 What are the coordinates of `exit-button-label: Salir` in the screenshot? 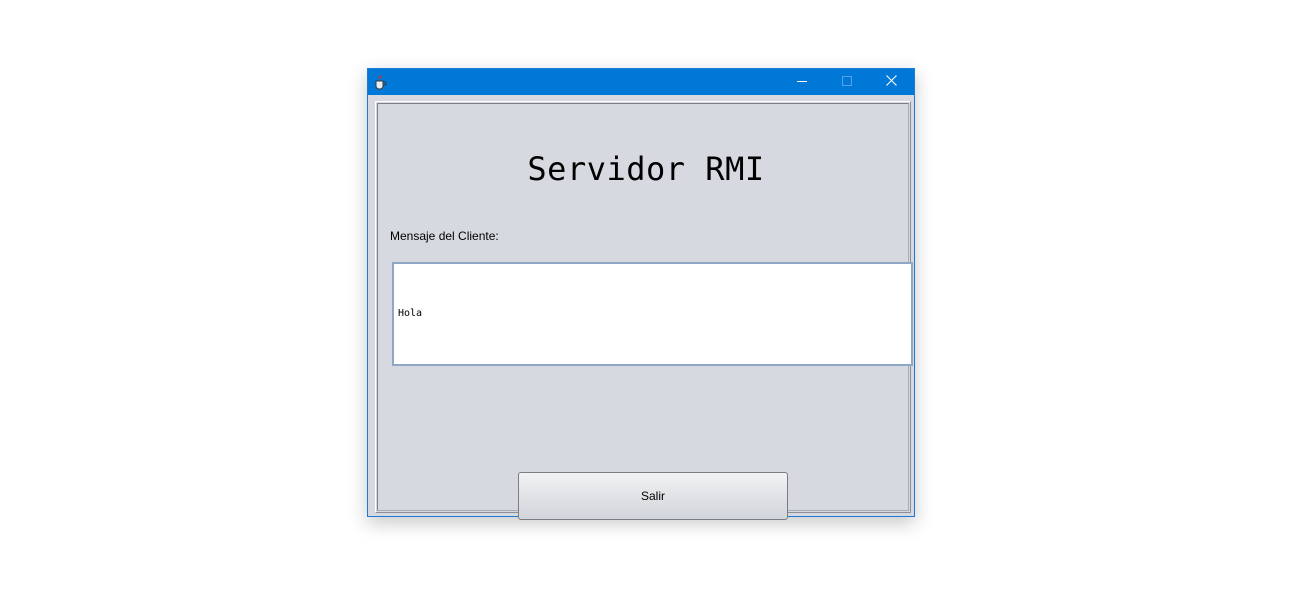 It's located at (652, 496).